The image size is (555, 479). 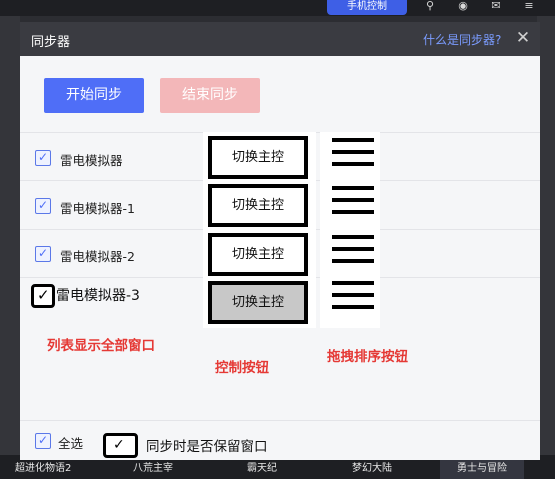 I want to click on mail-icon: ✉, so click(x=496, y=6).